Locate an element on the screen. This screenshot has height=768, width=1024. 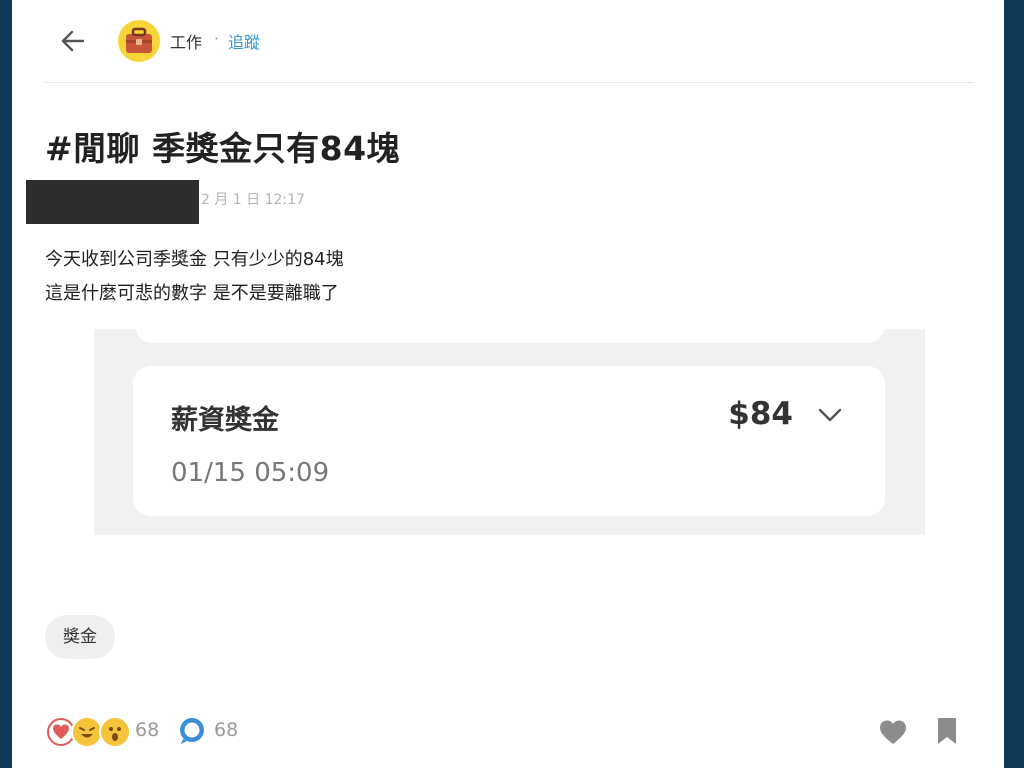
like-heart-icon is located at coordinates (893, 732).